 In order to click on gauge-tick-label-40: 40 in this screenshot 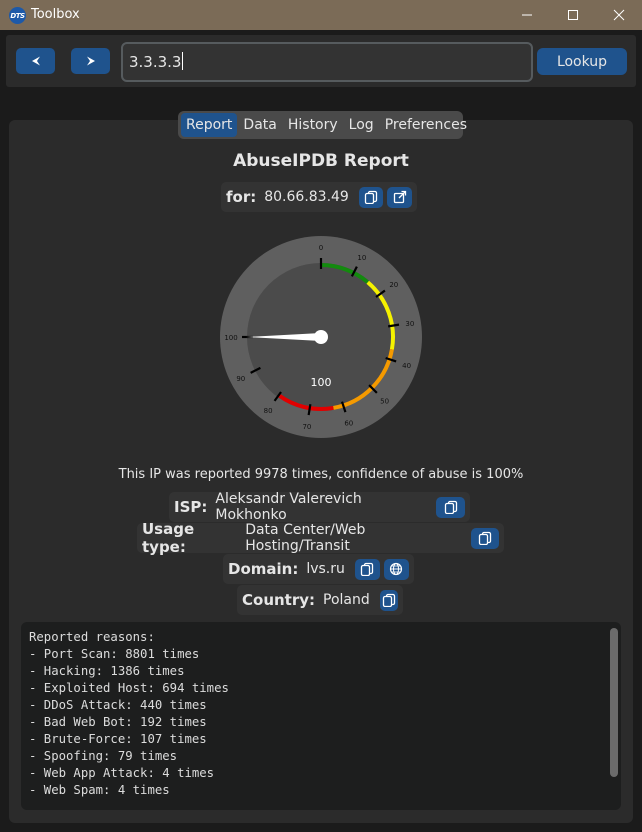, I will do `click(406, 366)`.